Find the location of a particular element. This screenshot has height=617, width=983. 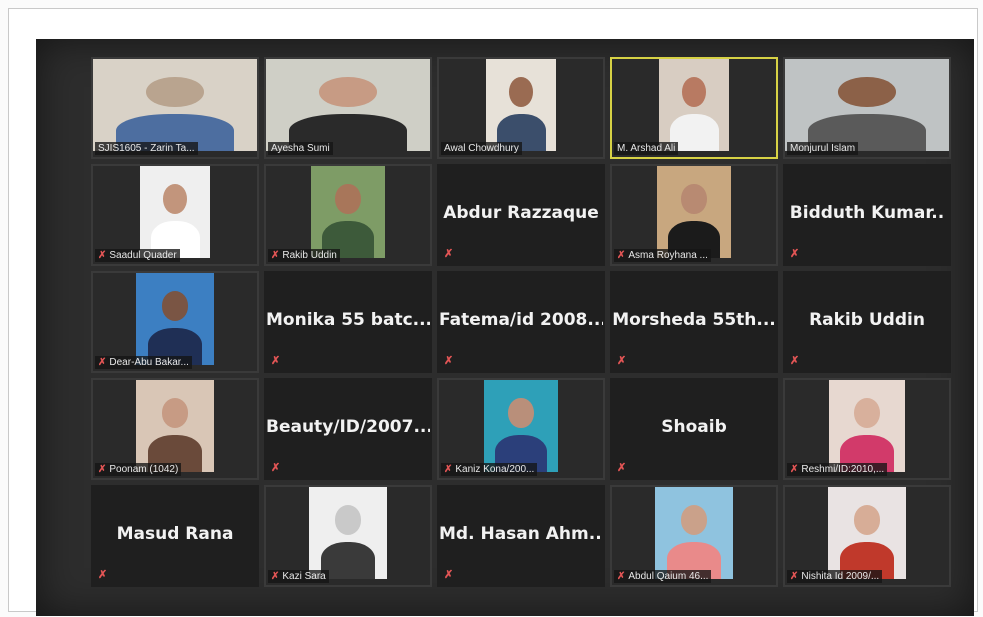

participant-name-display: Masud Rana is located at coordinates (175, 534).